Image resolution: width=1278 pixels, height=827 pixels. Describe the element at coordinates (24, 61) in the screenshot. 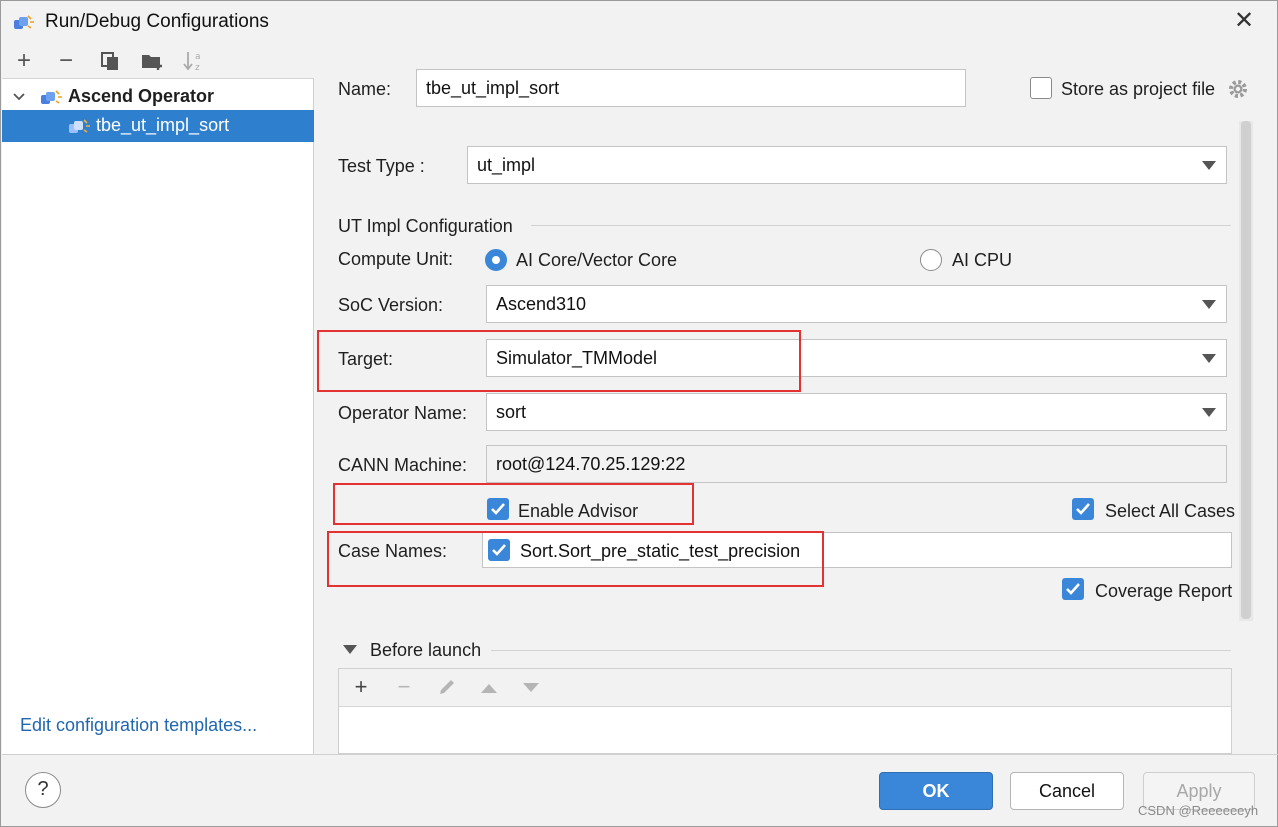

I see `add-configuration-button: +` at that location.